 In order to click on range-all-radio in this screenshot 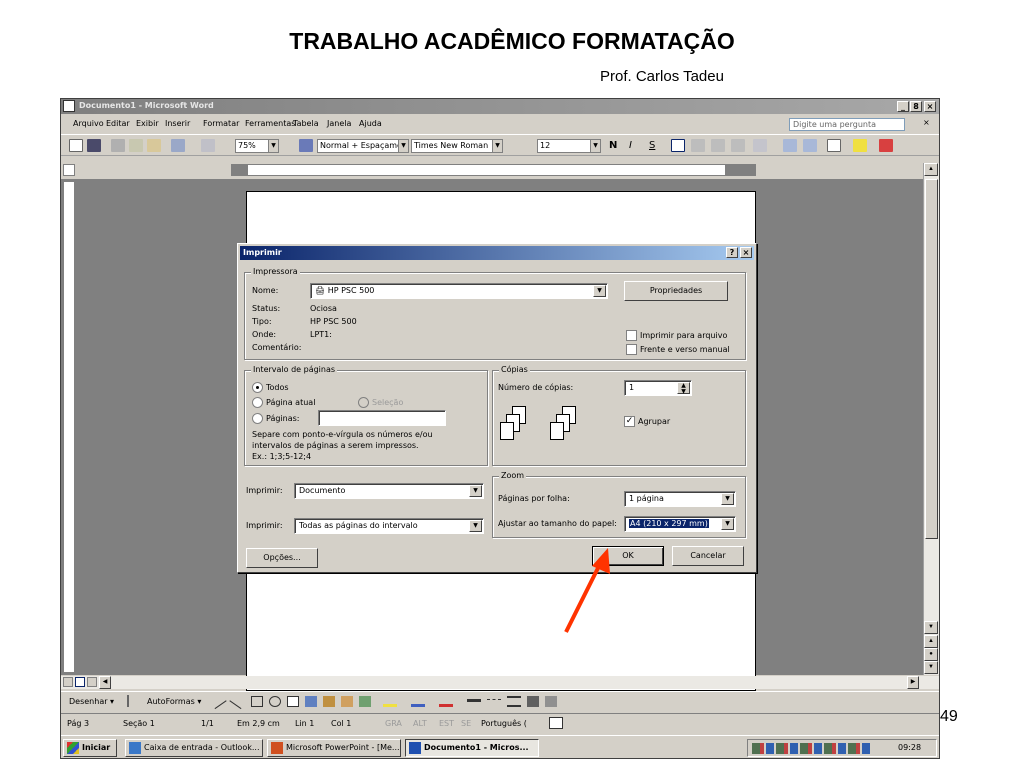, I will do `click(257, 387)`.